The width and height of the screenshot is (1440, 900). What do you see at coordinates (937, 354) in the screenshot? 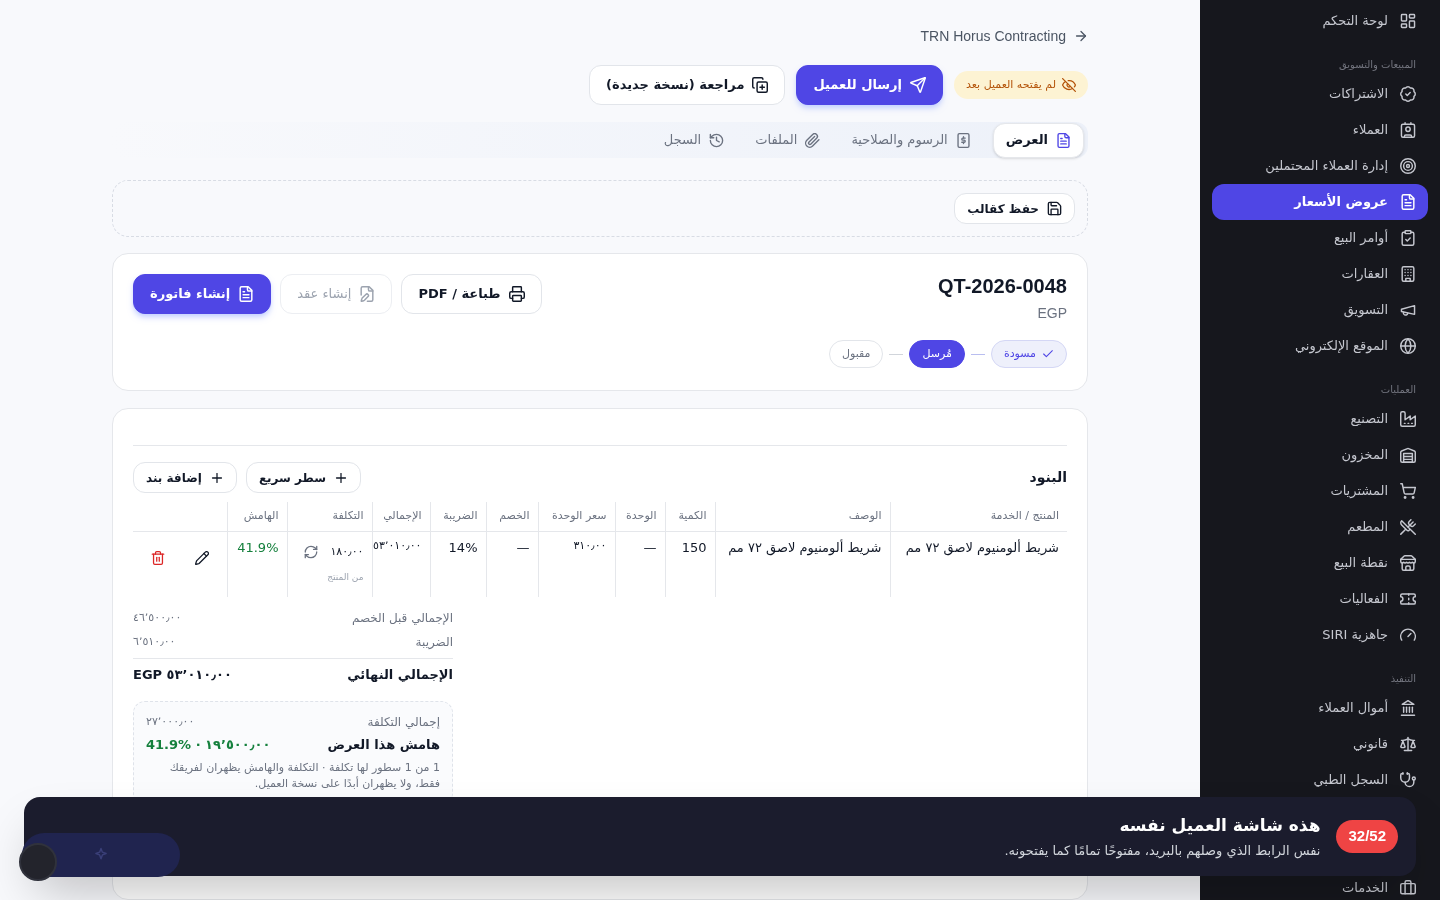
I see `status-step: مُرسل` at bounding box center [937, 354].